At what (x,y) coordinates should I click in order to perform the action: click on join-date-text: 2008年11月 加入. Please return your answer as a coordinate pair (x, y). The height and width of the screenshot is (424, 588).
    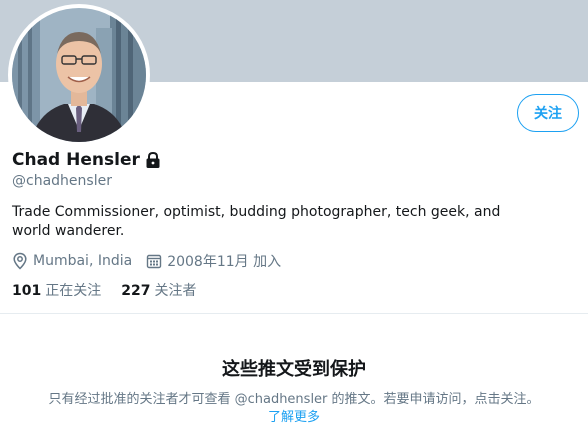
    Looking at the image, I should click on (224, 262).